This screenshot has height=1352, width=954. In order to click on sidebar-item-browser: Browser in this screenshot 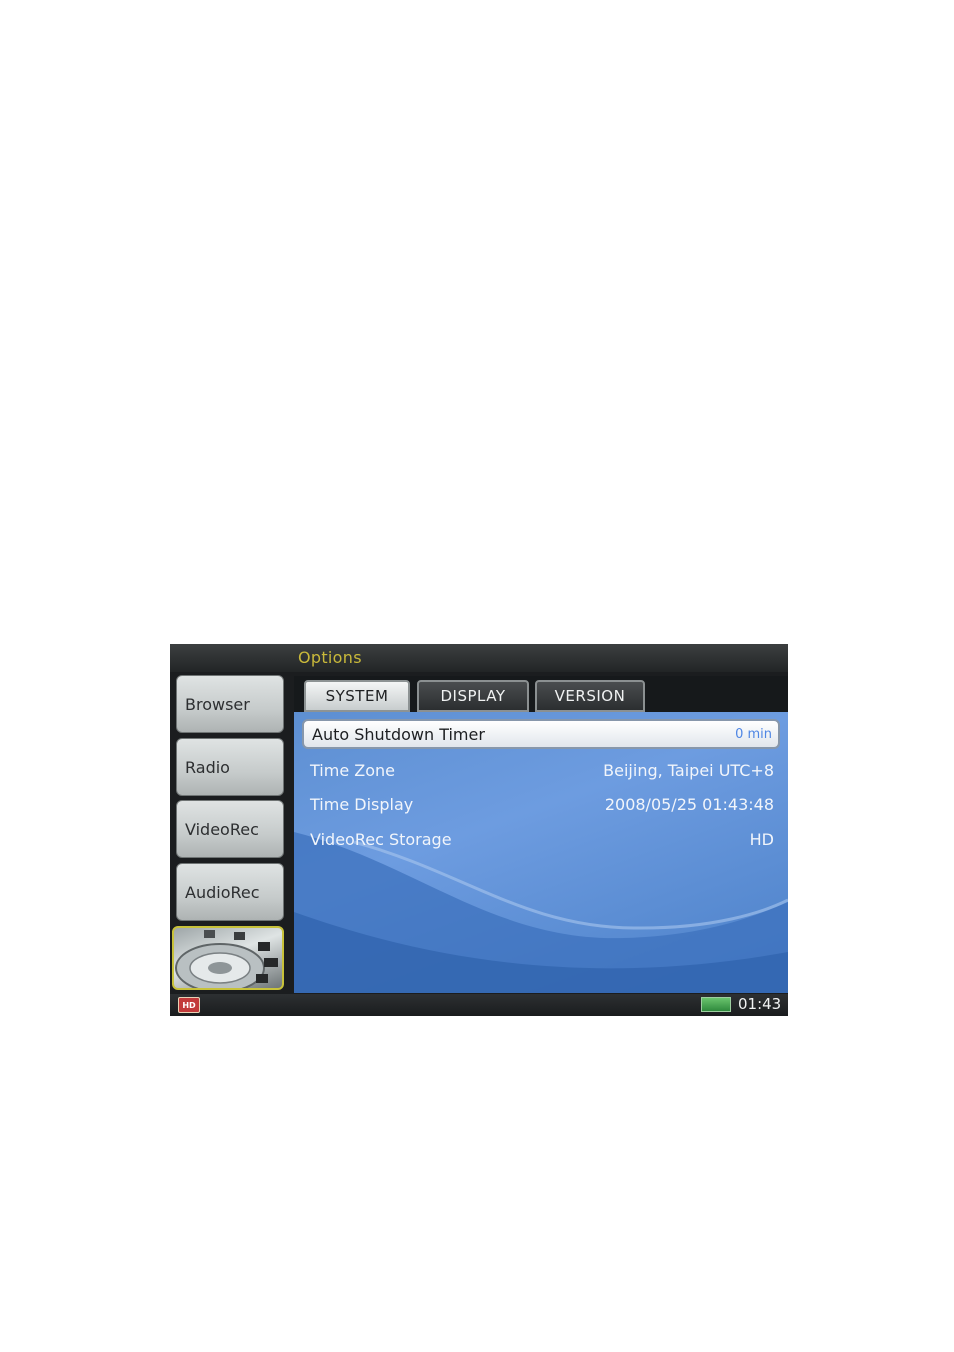, I will do `click(230, 704)`.